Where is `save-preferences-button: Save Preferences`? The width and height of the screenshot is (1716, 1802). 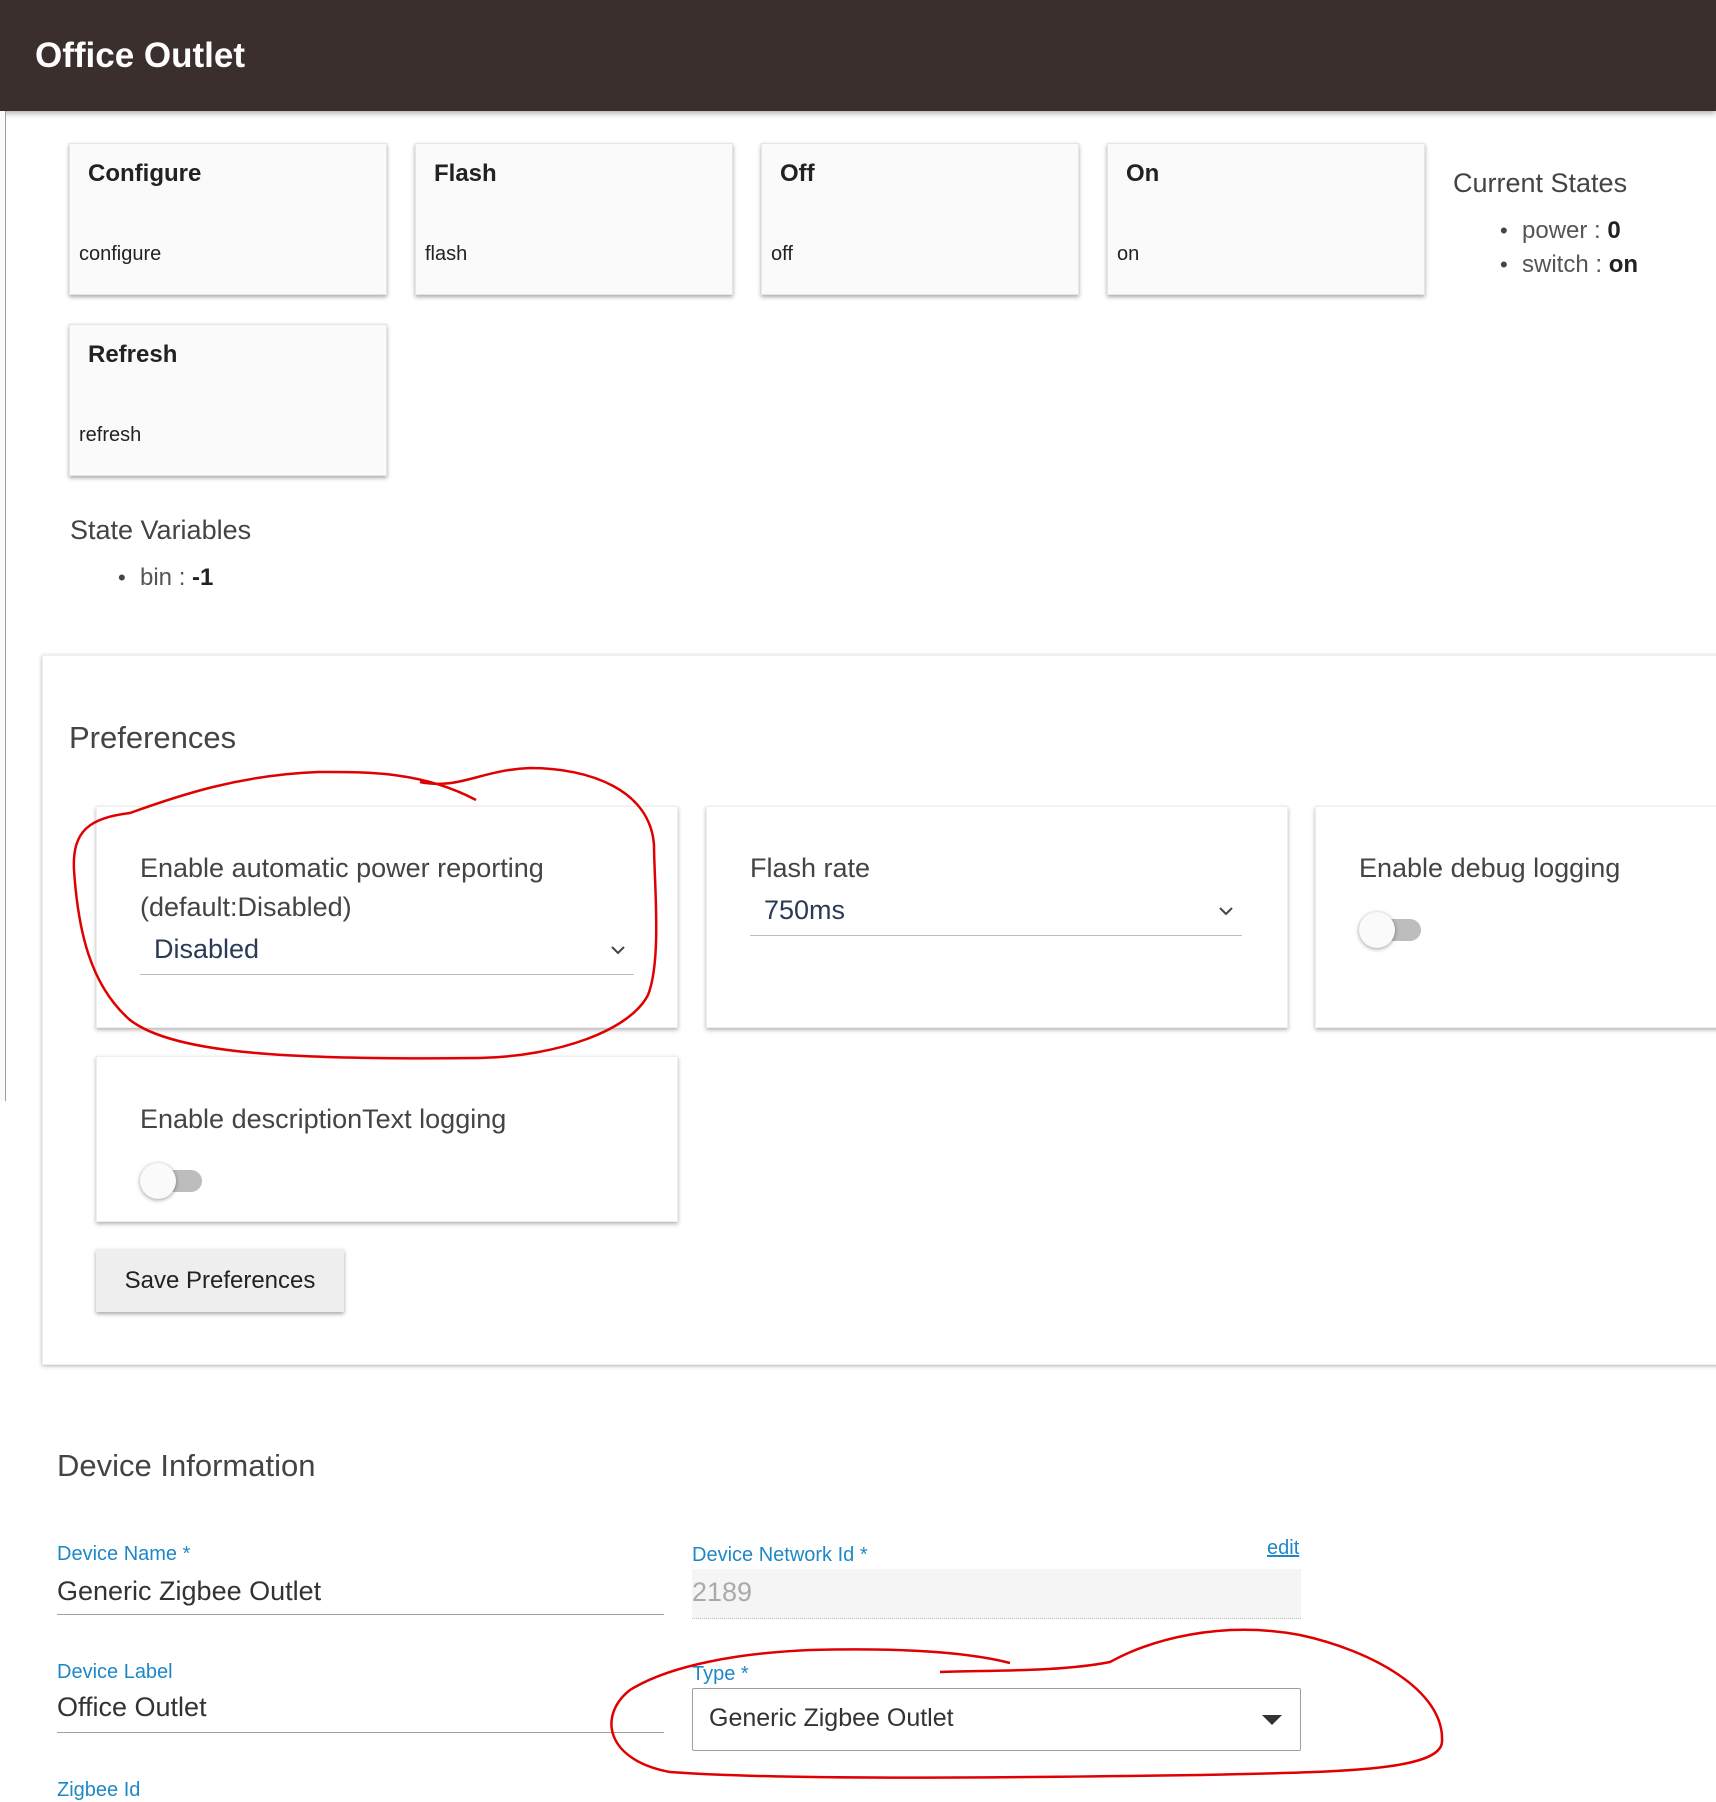
save-preferences-button: Save Preferences is located at coordinates (220, 1280).